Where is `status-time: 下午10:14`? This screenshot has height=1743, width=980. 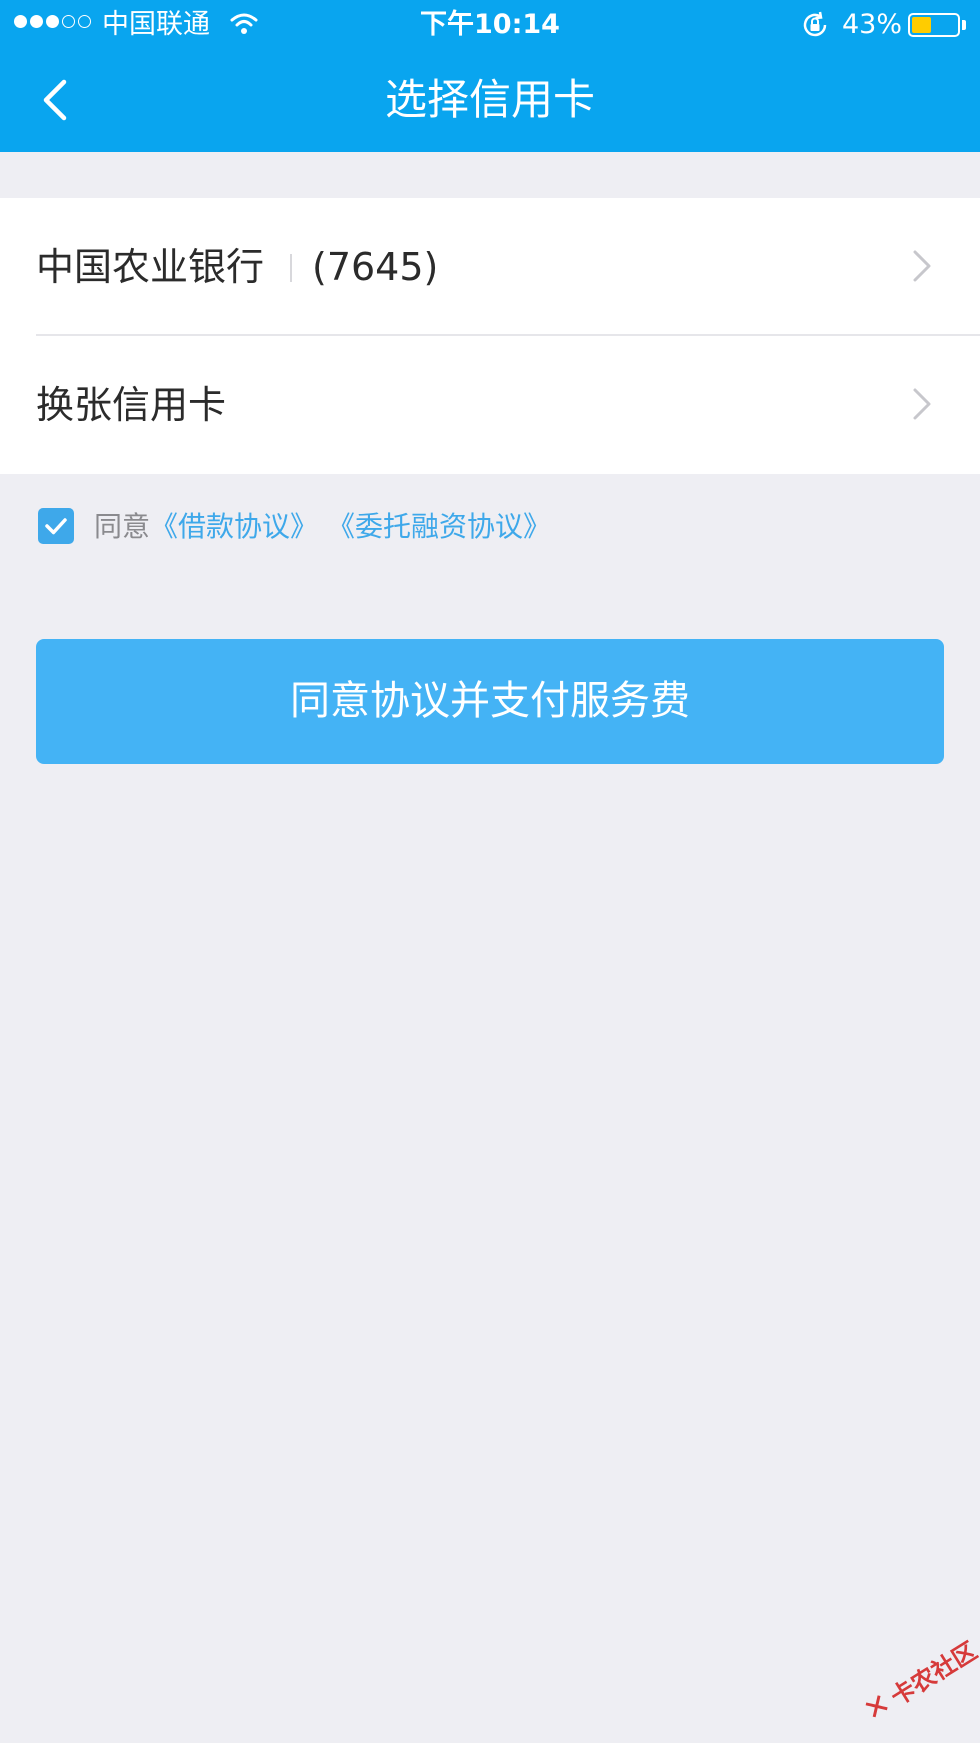 status-time: 下午10:14 is located at coordinates (490, 24).